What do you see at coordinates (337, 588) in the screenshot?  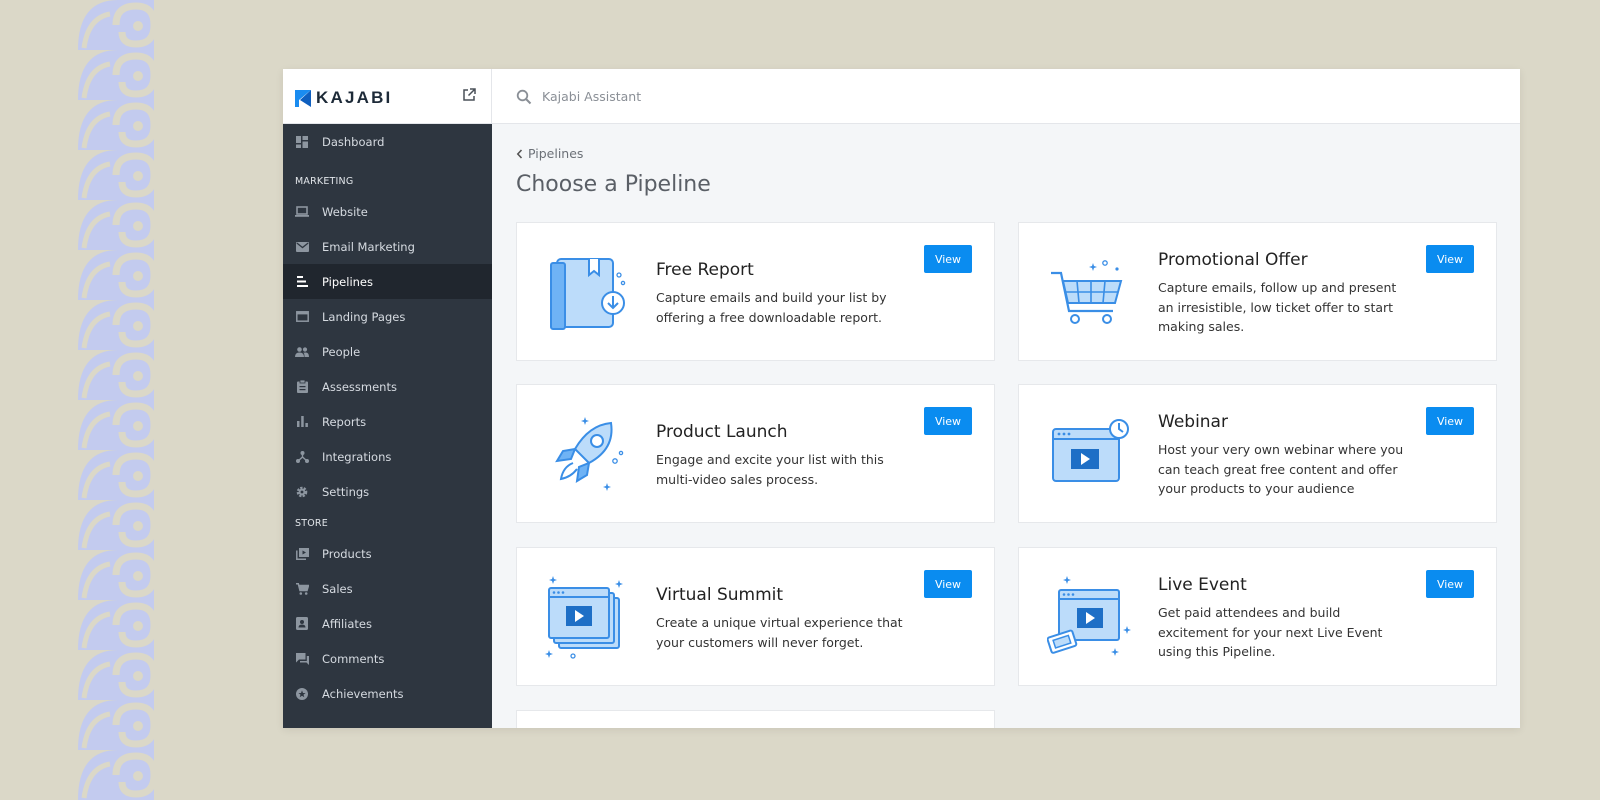 I see `sidebar-item-label: Sales` at bounding box center [337, 588].